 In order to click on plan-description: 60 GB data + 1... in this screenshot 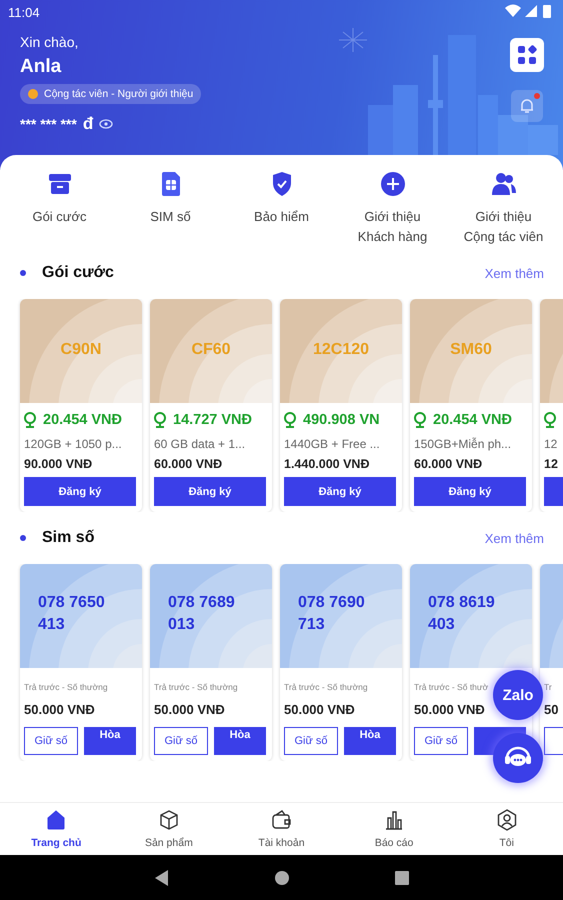, I will do `click(200, 444)`.